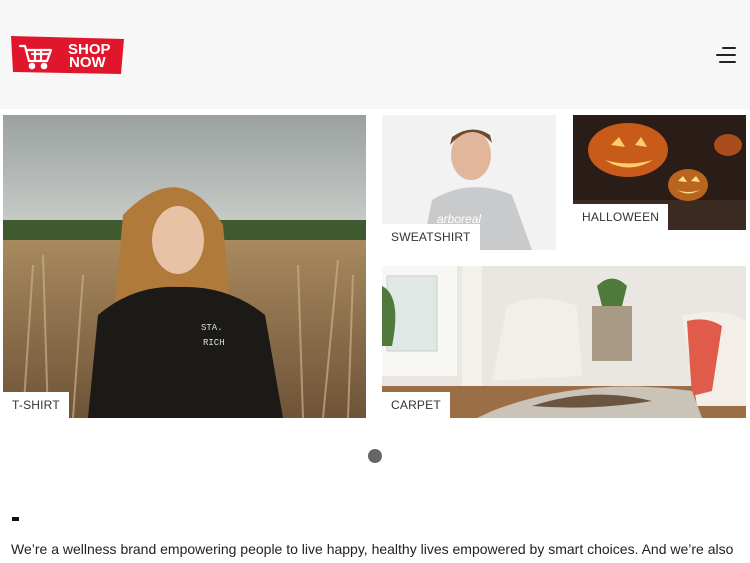  What do you see at coordinates (621, 217) in the screenshot?
I see `tile-label: HALLOWEEN` at bounding box center [621, 217].